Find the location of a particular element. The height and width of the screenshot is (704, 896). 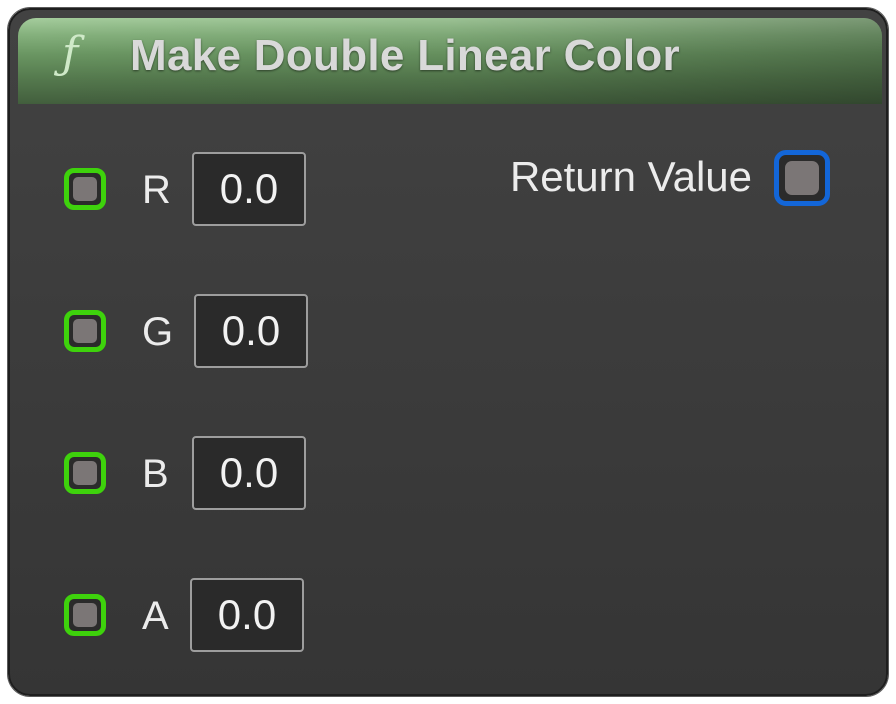

output-label-return-value: Return Value is located at coordinates (630, 176).